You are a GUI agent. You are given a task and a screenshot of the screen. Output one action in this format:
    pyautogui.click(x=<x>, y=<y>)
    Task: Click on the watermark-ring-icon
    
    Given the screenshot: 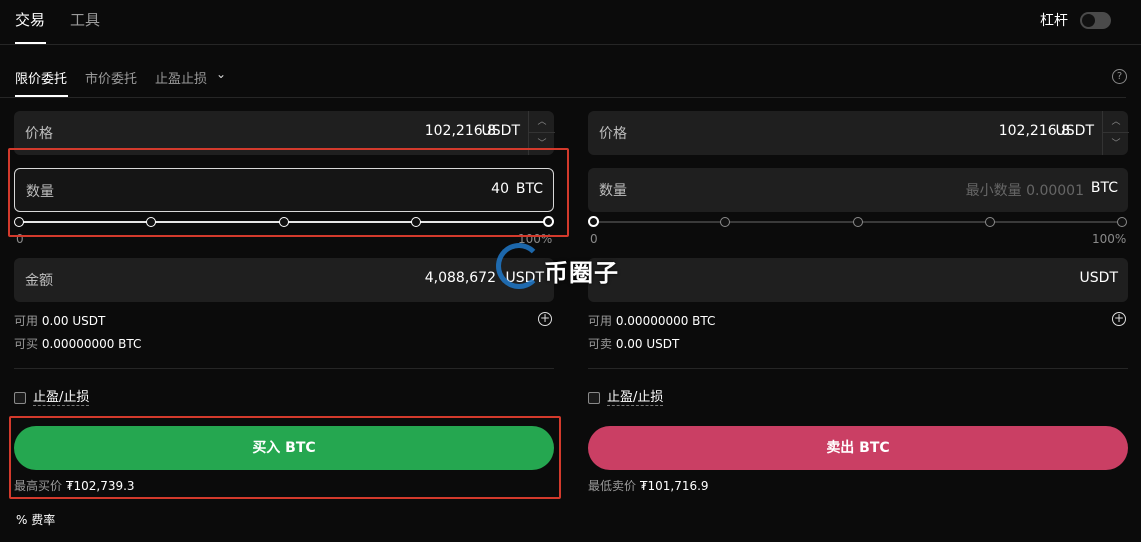 What is the action you would take?
    pyautogui.click(x=519, y=266)
    